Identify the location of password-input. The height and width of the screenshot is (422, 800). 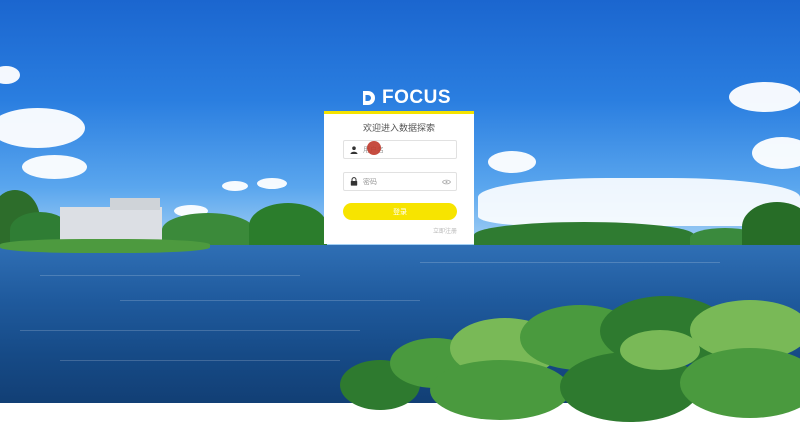
(400, 181).